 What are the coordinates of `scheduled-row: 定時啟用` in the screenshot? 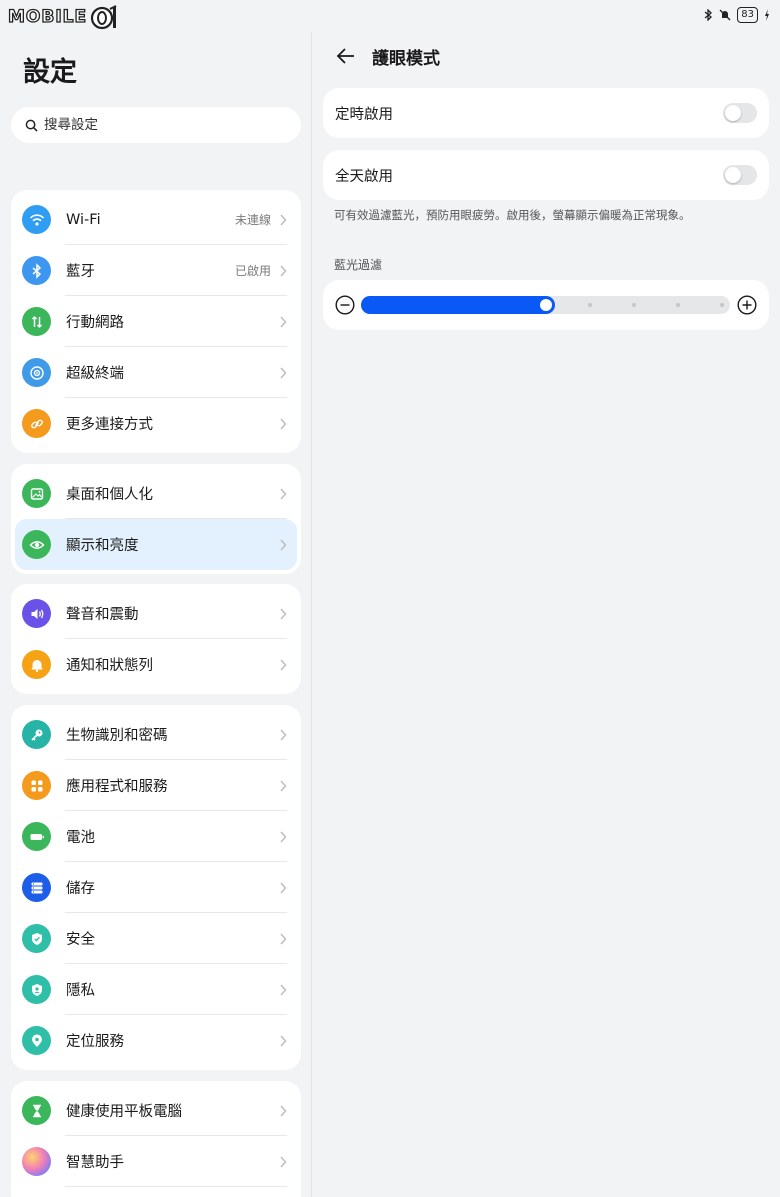 It's located at (546, 113).